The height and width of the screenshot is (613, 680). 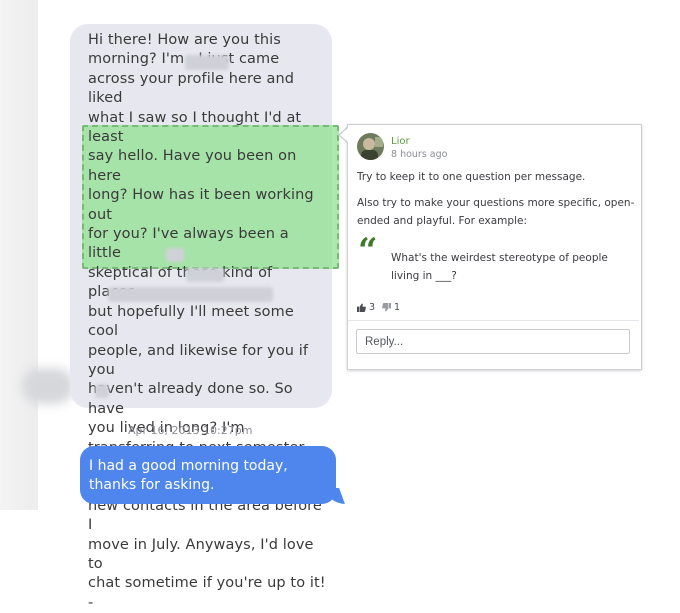 I want to click on comment-time: 8 hours ago, so click(x=419, y=154).